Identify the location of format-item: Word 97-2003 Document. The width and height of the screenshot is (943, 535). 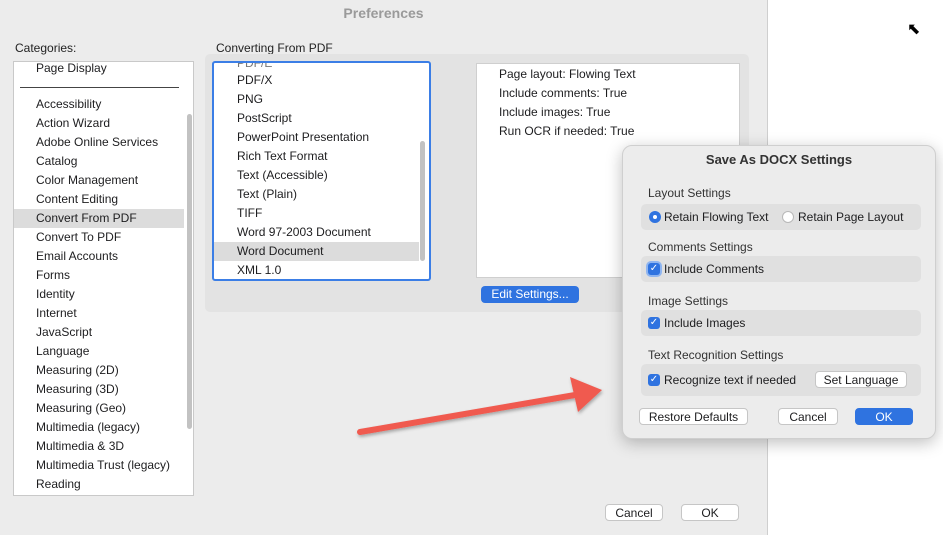
(316, 232).